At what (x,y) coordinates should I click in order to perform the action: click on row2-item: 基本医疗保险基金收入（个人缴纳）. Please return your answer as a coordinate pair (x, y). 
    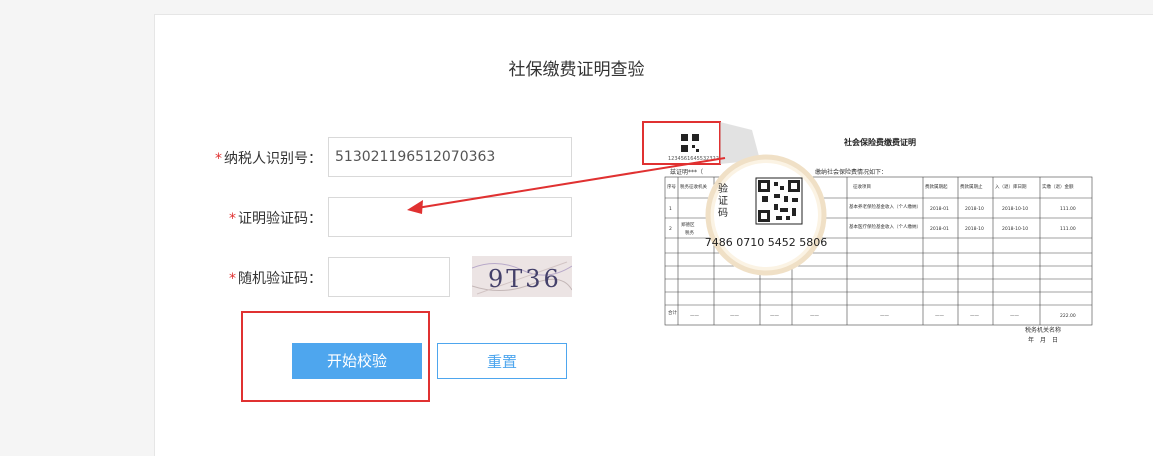
    Looking at the image, I should click on (885, 226).